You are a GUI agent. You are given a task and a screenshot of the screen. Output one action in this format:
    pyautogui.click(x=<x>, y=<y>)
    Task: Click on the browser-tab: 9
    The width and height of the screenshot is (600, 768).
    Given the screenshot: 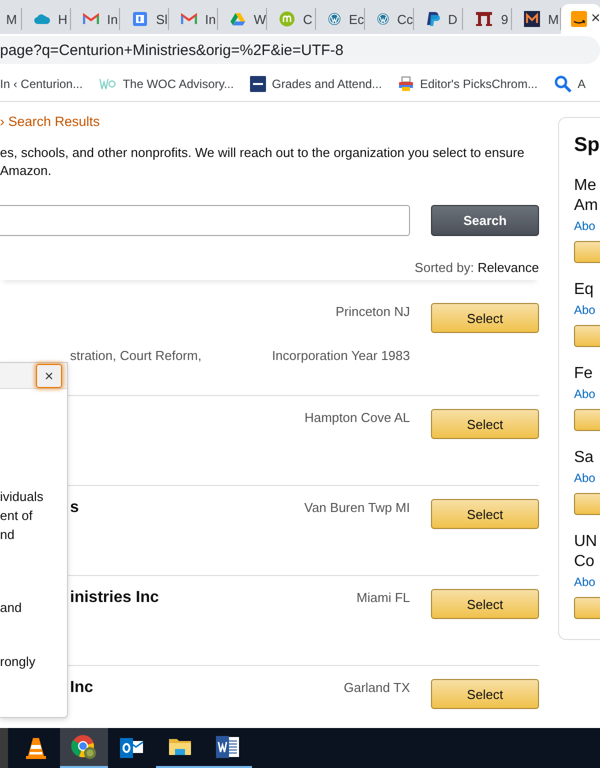 What is the action you would take?
    pyautogui.click(x=487, y=19)
    